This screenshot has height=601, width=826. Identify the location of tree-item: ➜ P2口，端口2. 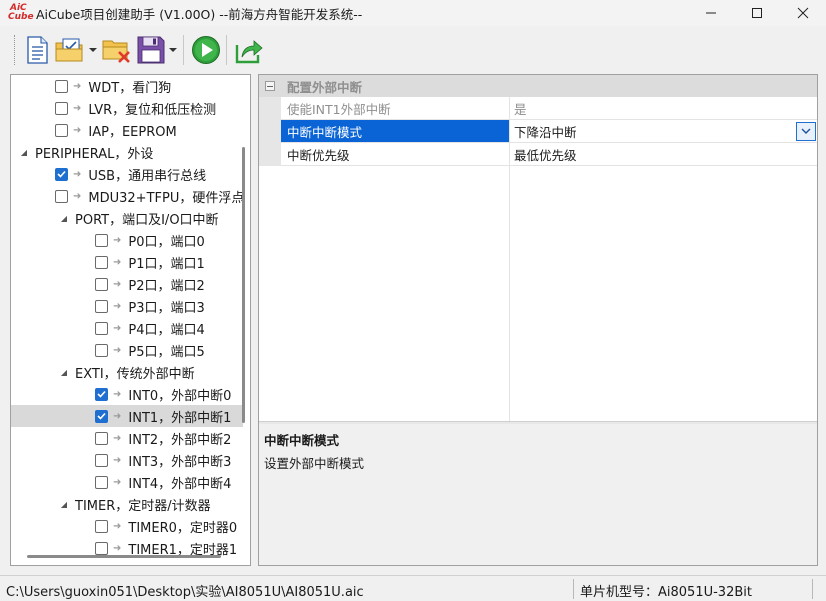
(127, 284).